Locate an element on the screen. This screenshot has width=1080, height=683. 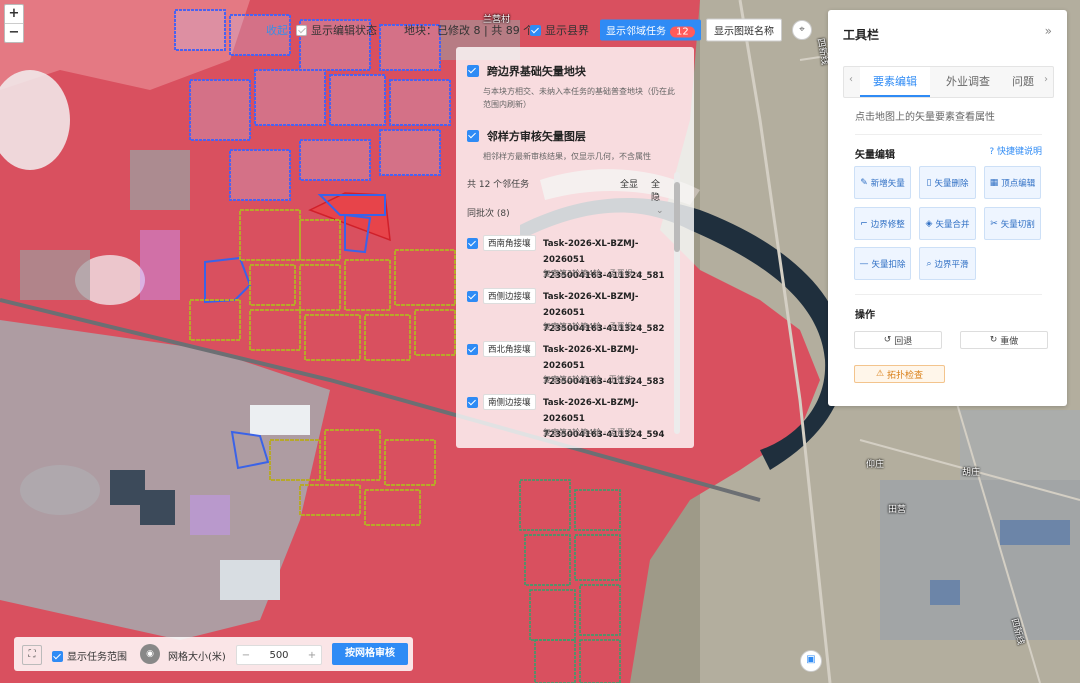
increment-button: + is located at coordinates (312, 655).